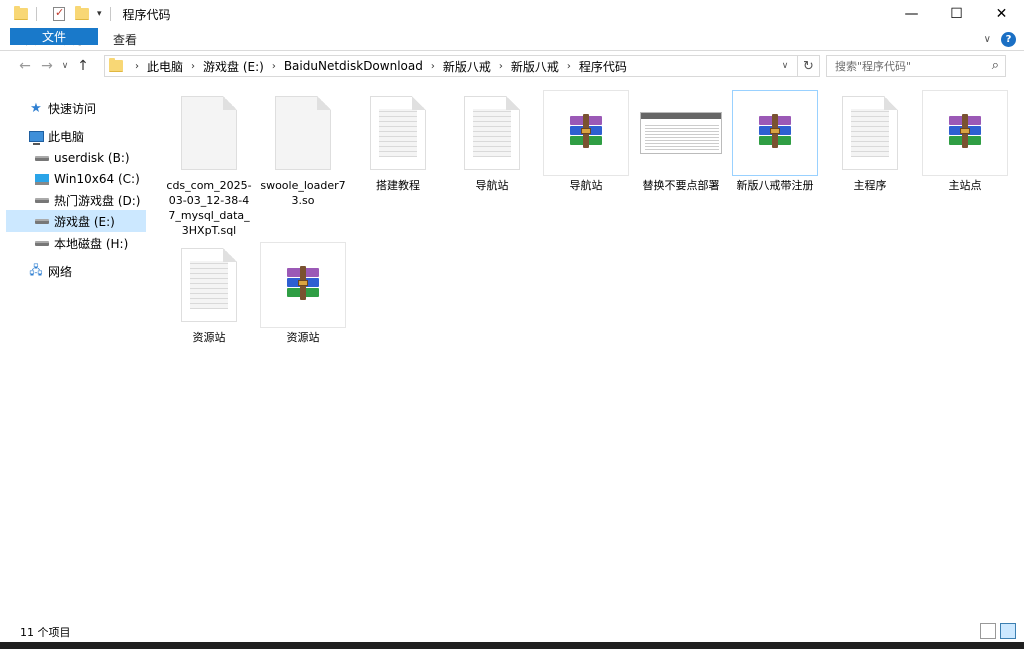 This screenshot has height=649, width=1024. What do you see at coordinates (535, 66) in the screenshot?
I see `breadcrumb-folder-2: 新版八戒` at bounding box center [535, 66].